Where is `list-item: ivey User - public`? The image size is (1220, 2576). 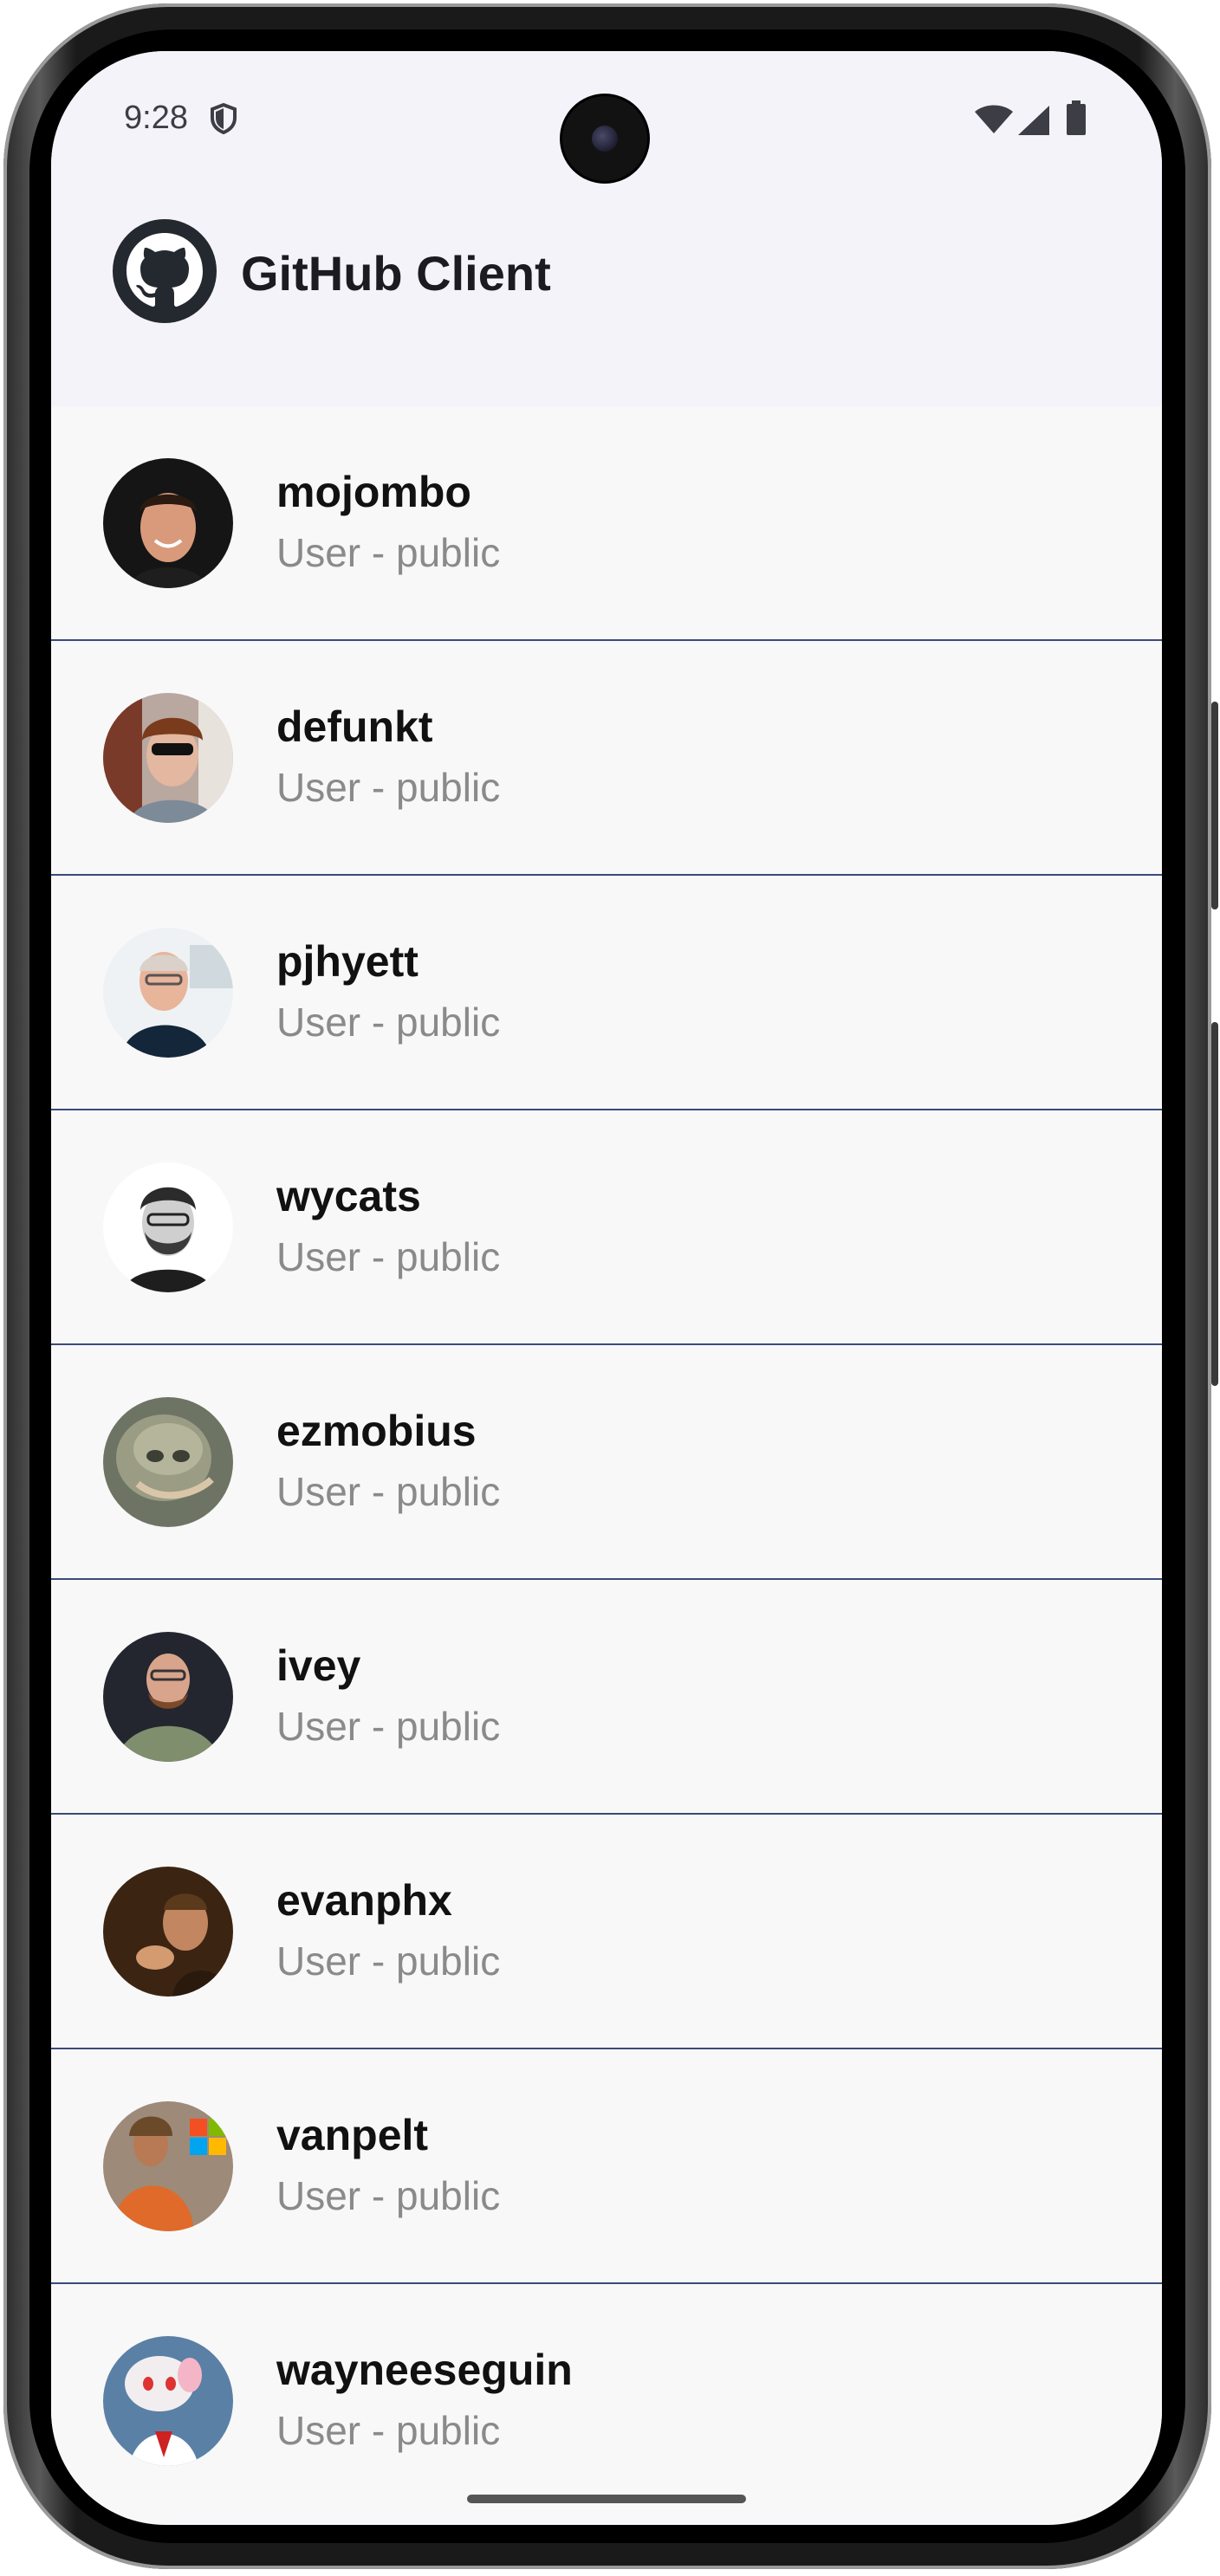 list-item: ivey User - public is located at coordinates (606, 1697).